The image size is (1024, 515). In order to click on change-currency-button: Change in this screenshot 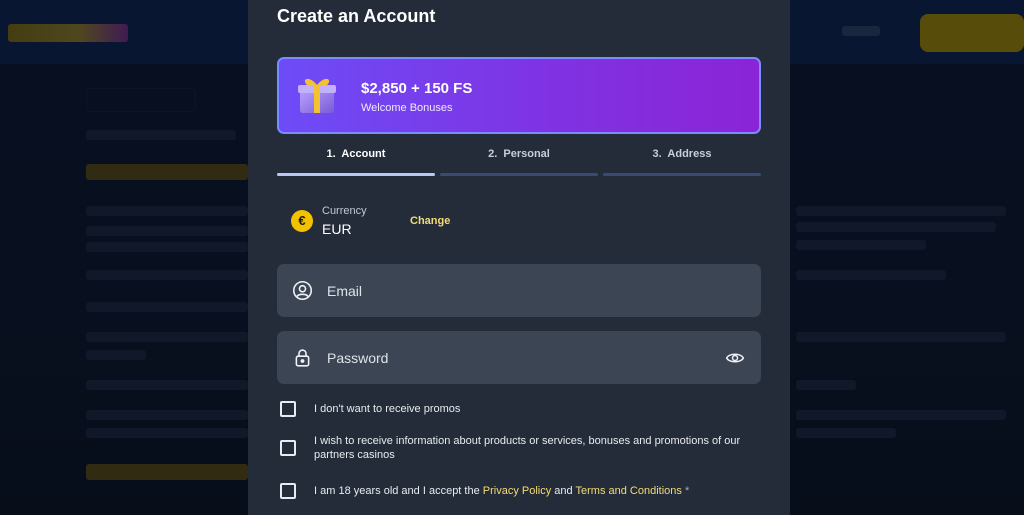, I will do `click(430, 221)`.